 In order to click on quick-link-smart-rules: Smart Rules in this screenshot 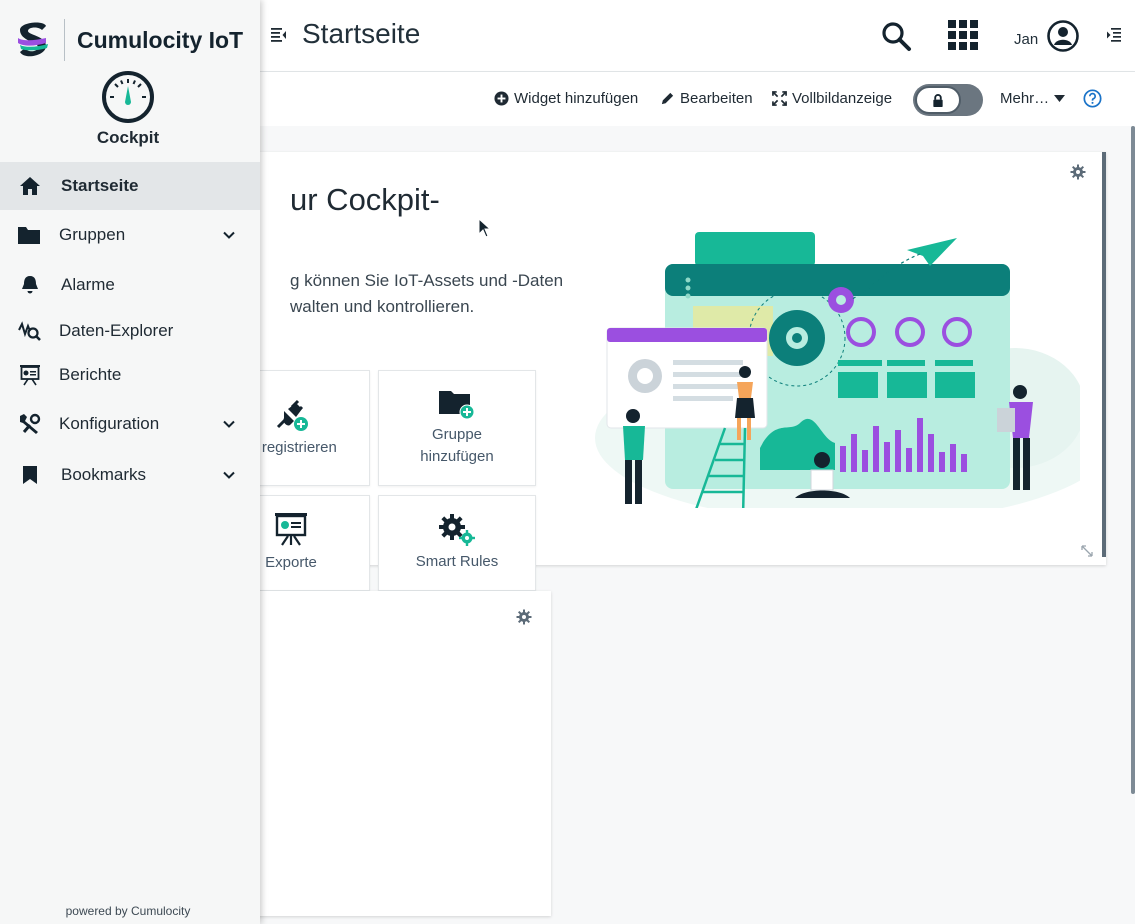, I will do `click(457, 543)`.